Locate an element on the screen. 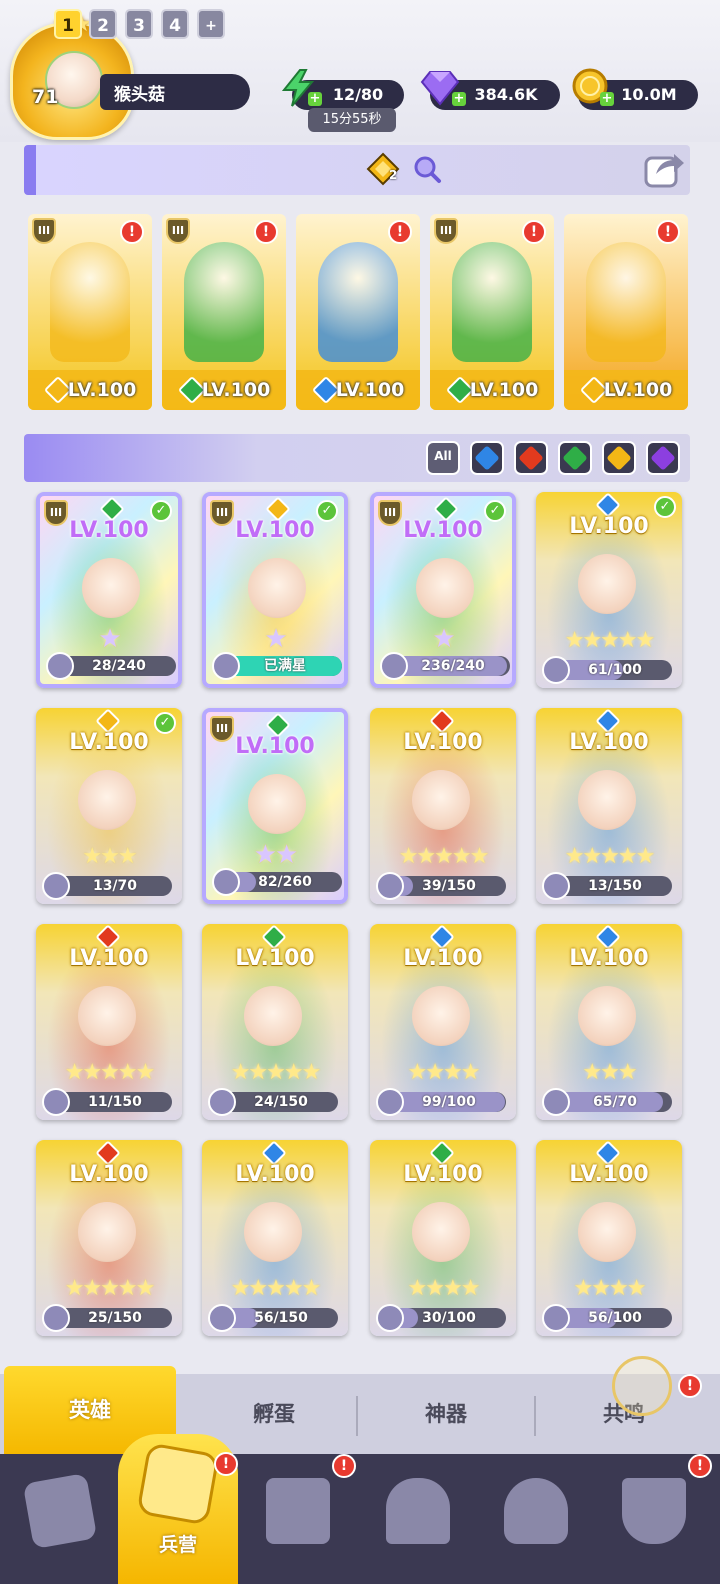 This screenshot has width=720, height=1584. share-icon is located at coordinates (664, 169).